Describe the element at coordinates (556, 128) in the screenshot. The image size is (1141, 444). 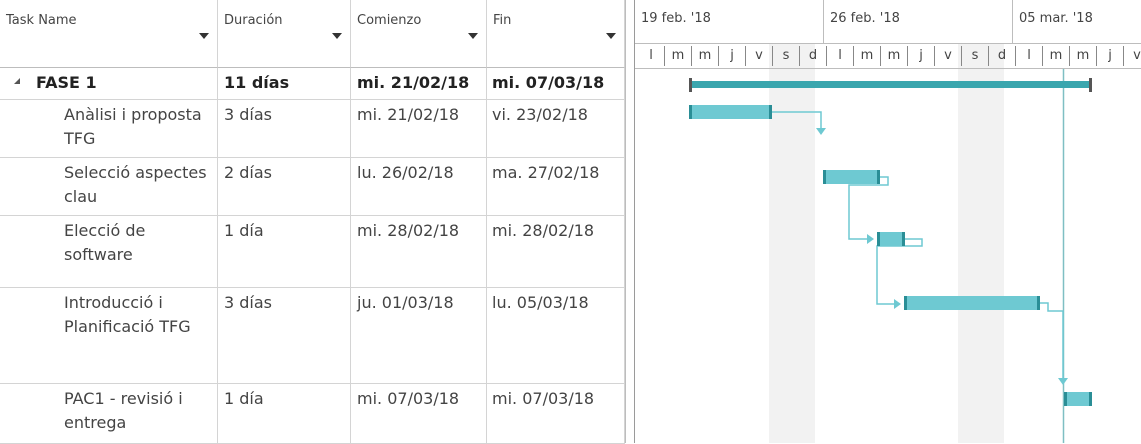
I see `finish-cell: vi. 23/02/18` at that location.